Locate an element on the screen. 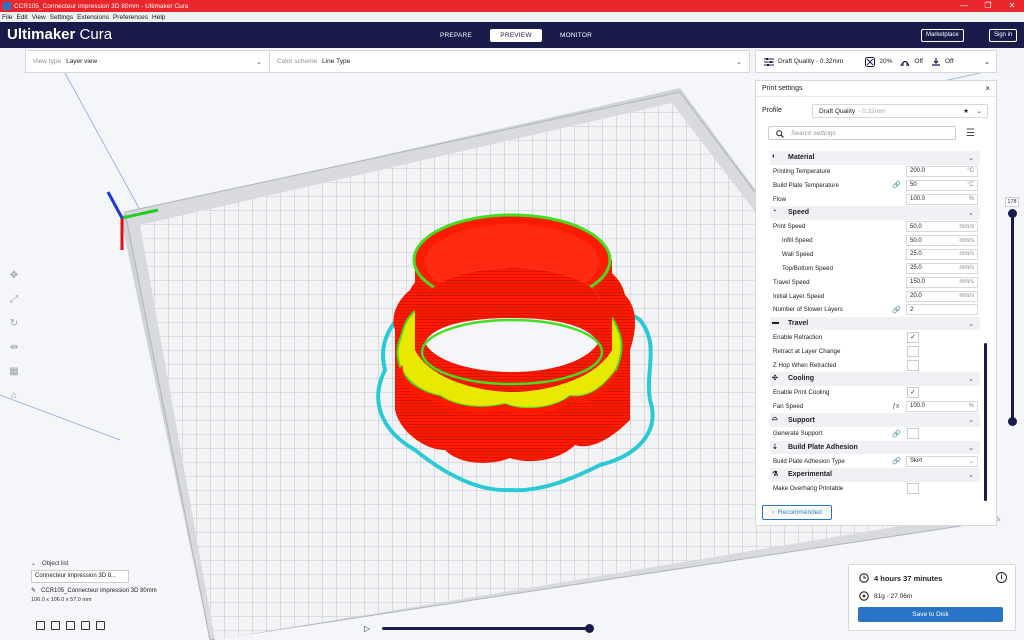 The width and height of the screenshot is (1024, 640). menu-extensions: Extensions is located at coordinates (93, 17).